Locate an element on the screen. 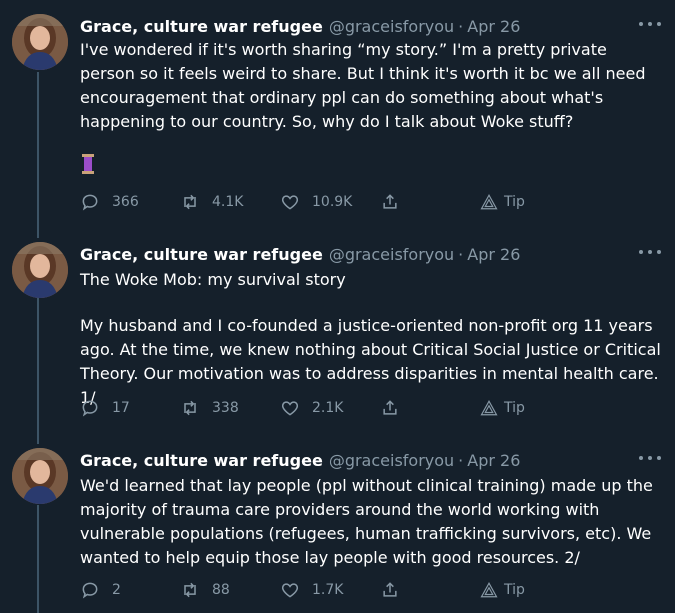 The width and height of the screenshot is (675, 613). retweet-count: 4.1K is located at coordinates (228, 202).